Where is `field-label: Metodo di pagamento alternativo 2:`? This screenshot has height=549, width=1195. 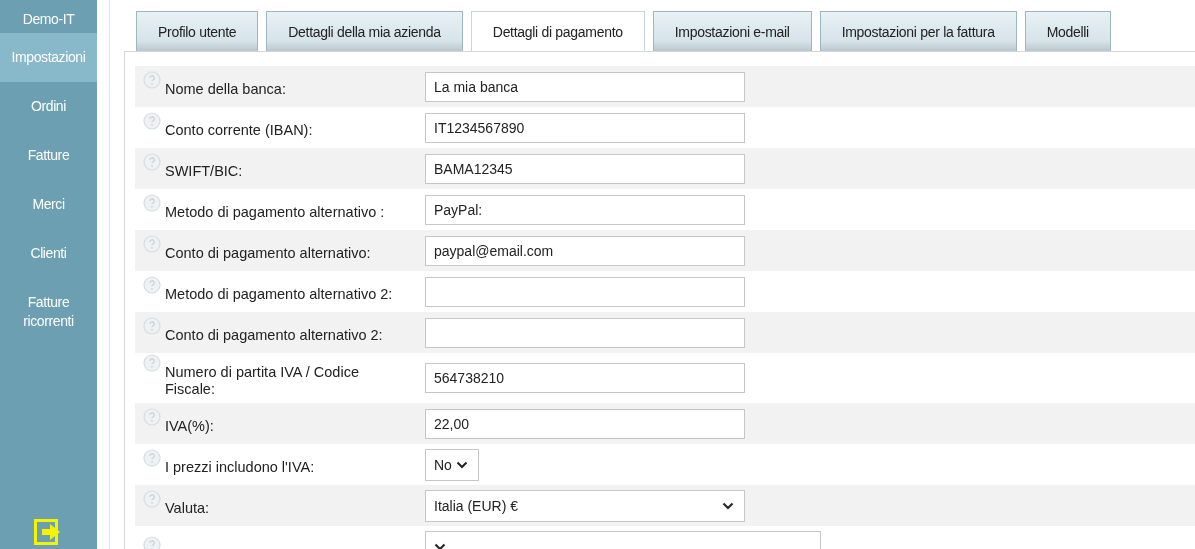 field-label: Metodo di pagamento alternativo 2: is located at coordinates (279, 294).